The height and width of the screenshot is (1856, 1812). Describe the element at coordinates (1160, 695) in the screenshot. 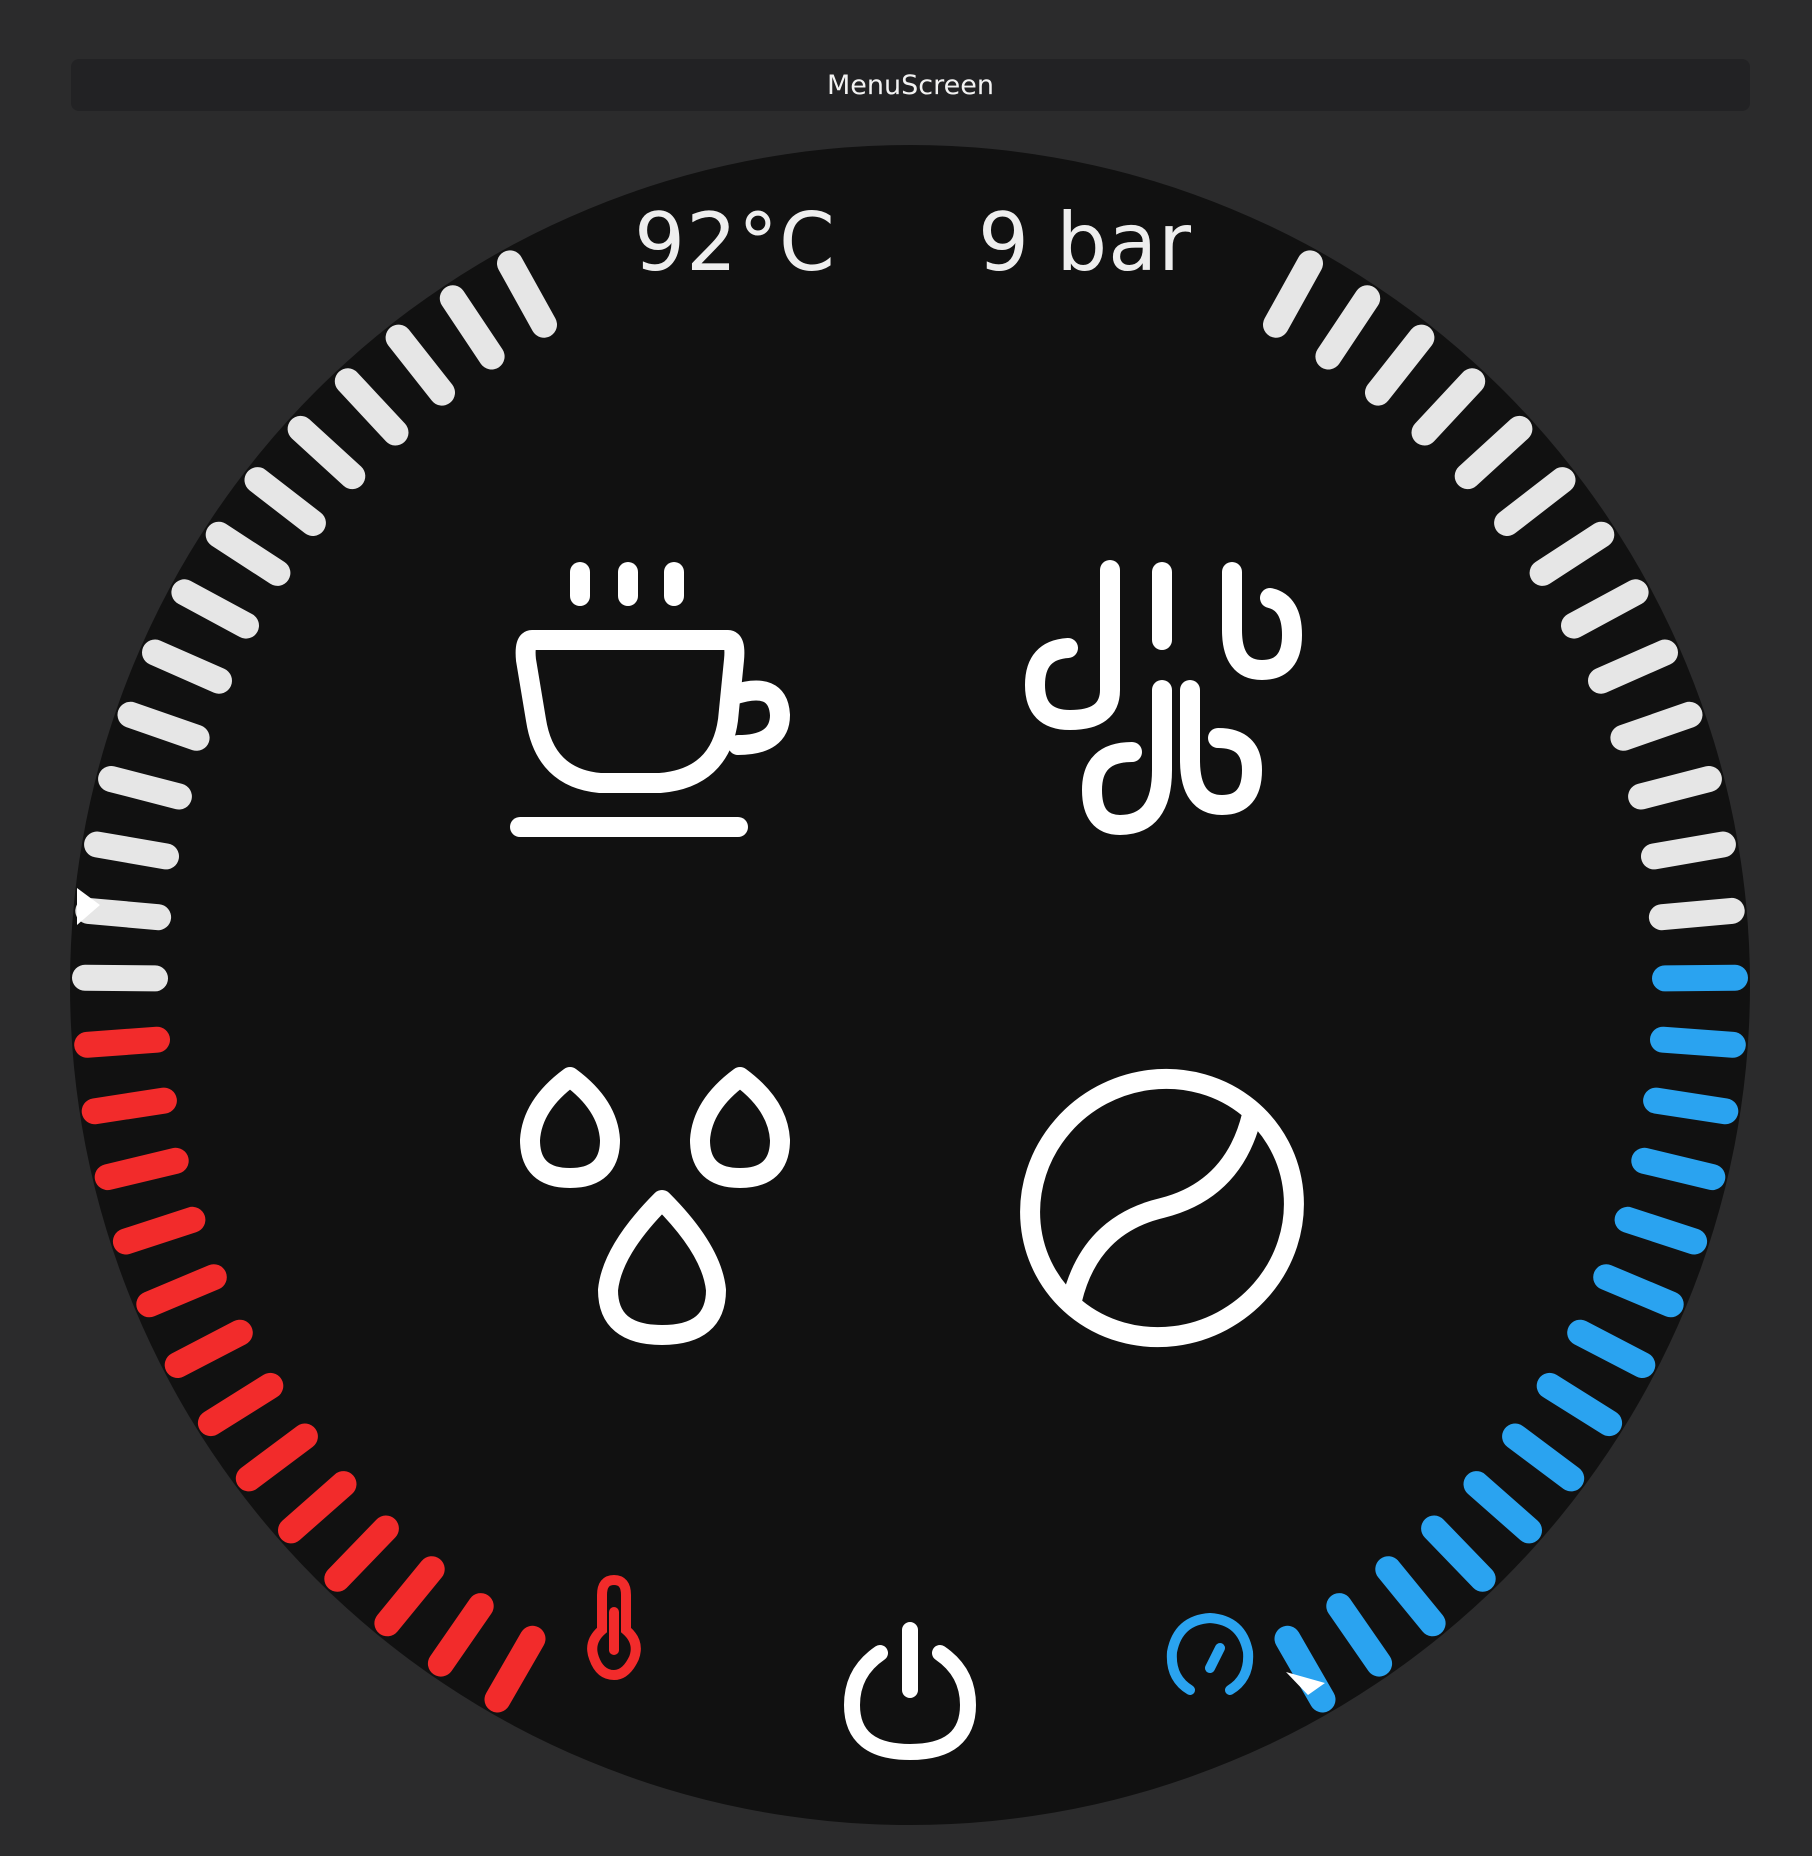

I see `steam-button` at that location.